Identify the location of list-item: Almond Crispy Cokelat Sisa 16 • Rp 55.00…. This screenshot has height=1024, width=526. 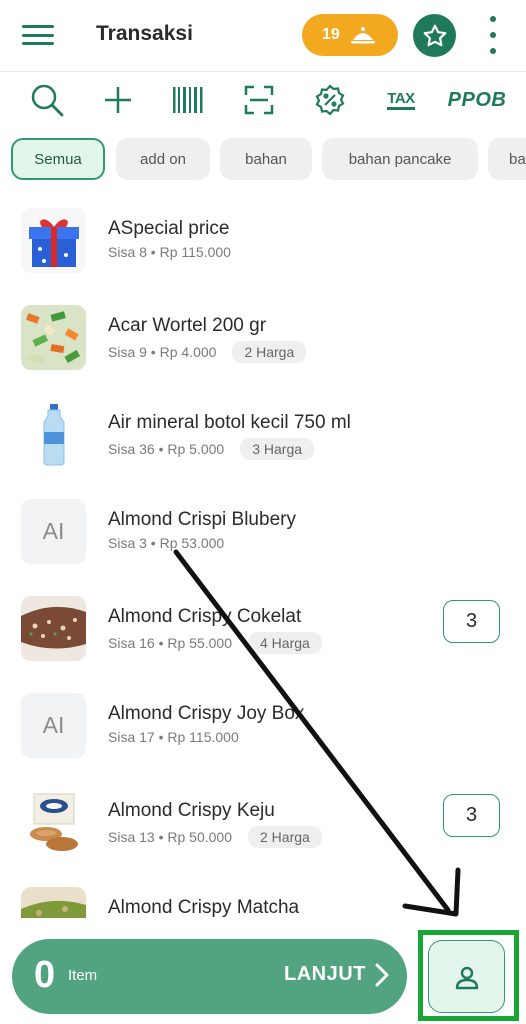
(263, 636).